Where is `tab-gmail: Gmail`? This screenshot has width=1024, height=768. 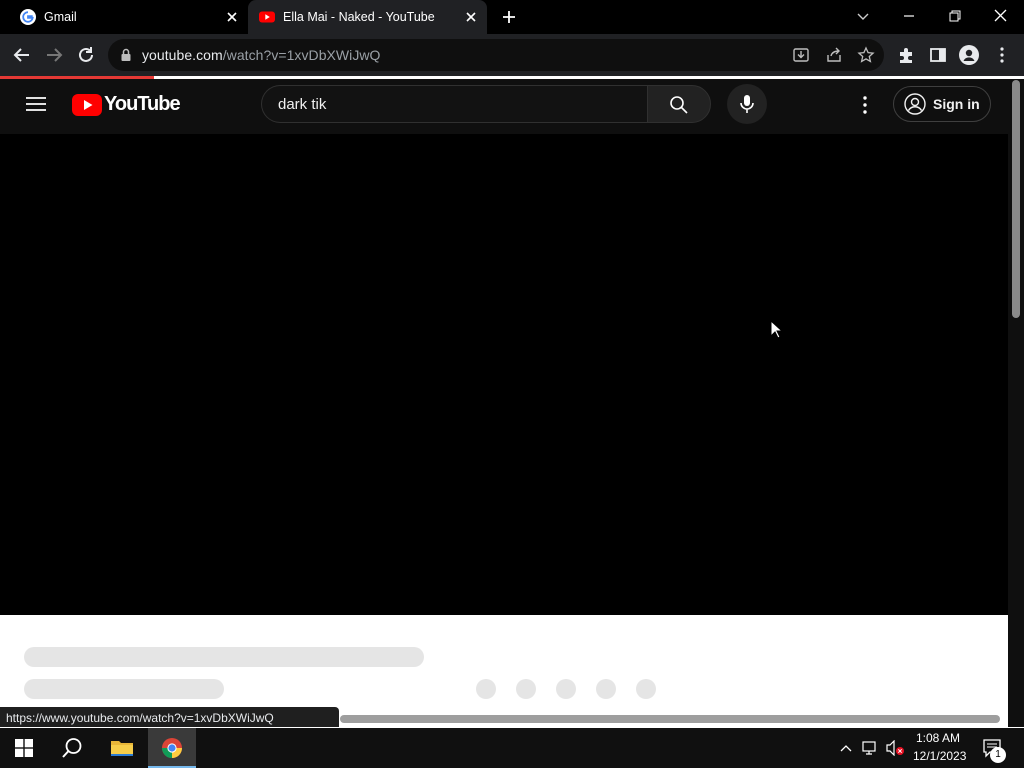
tab-gmail: Gmail is located at coordinates (123, 17).